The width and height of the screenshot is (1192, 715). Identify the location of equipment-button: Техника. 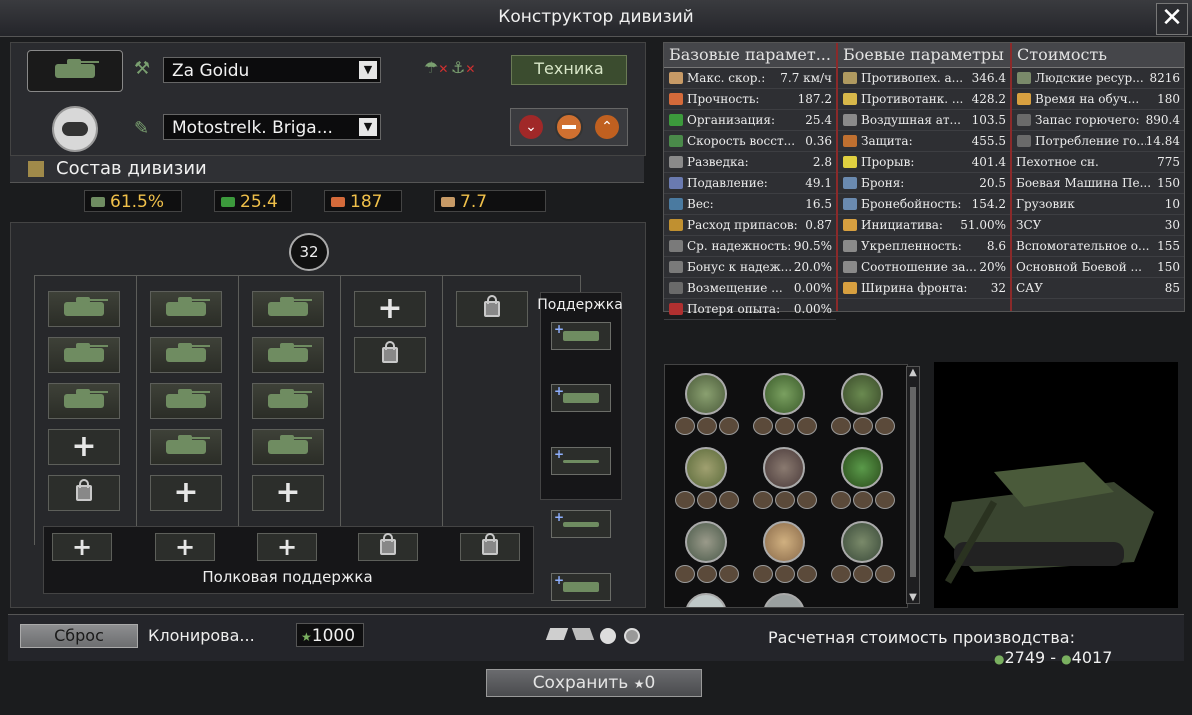
(569, 70).